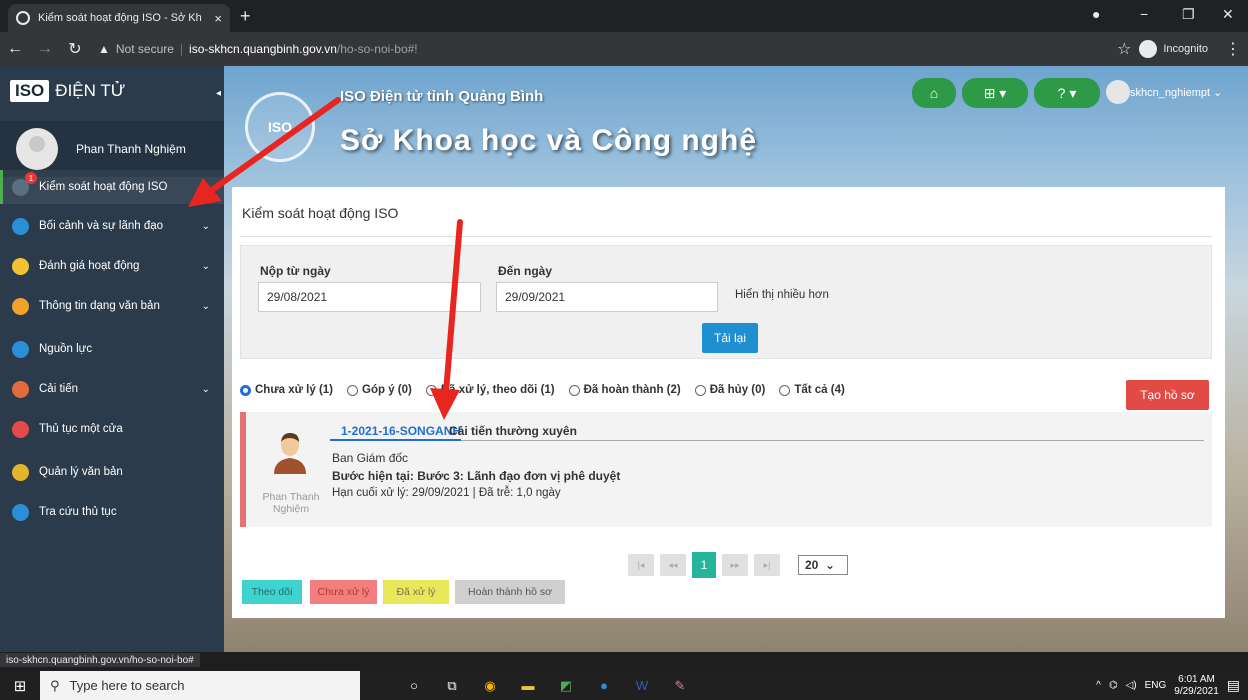 The image size is (1248, 700). Describe the element at coordinates (1144, 14) in the screenshot. I see `minimize-button: −` at that location.